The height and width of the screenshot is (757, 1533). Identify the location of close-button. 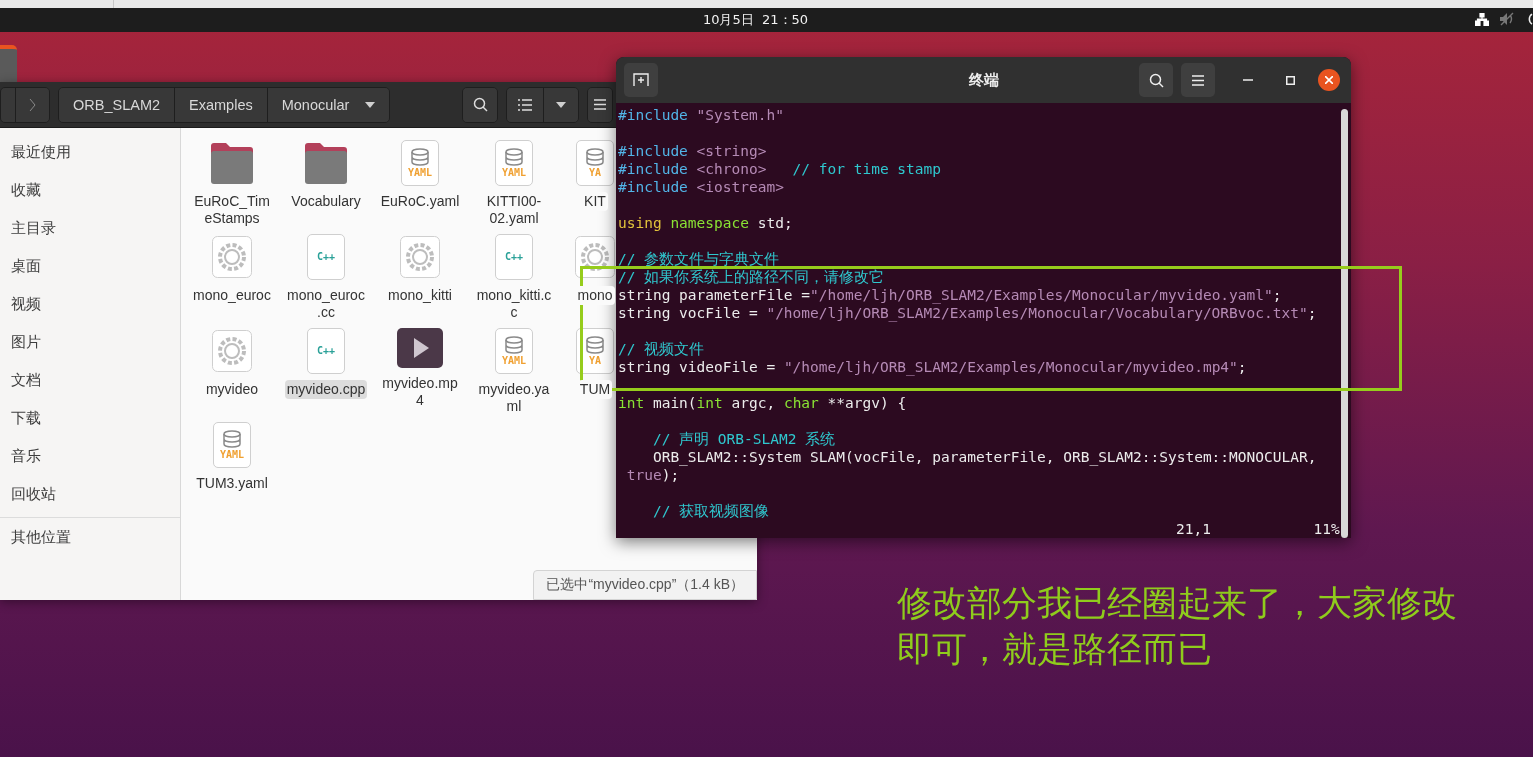
(1329, 80).